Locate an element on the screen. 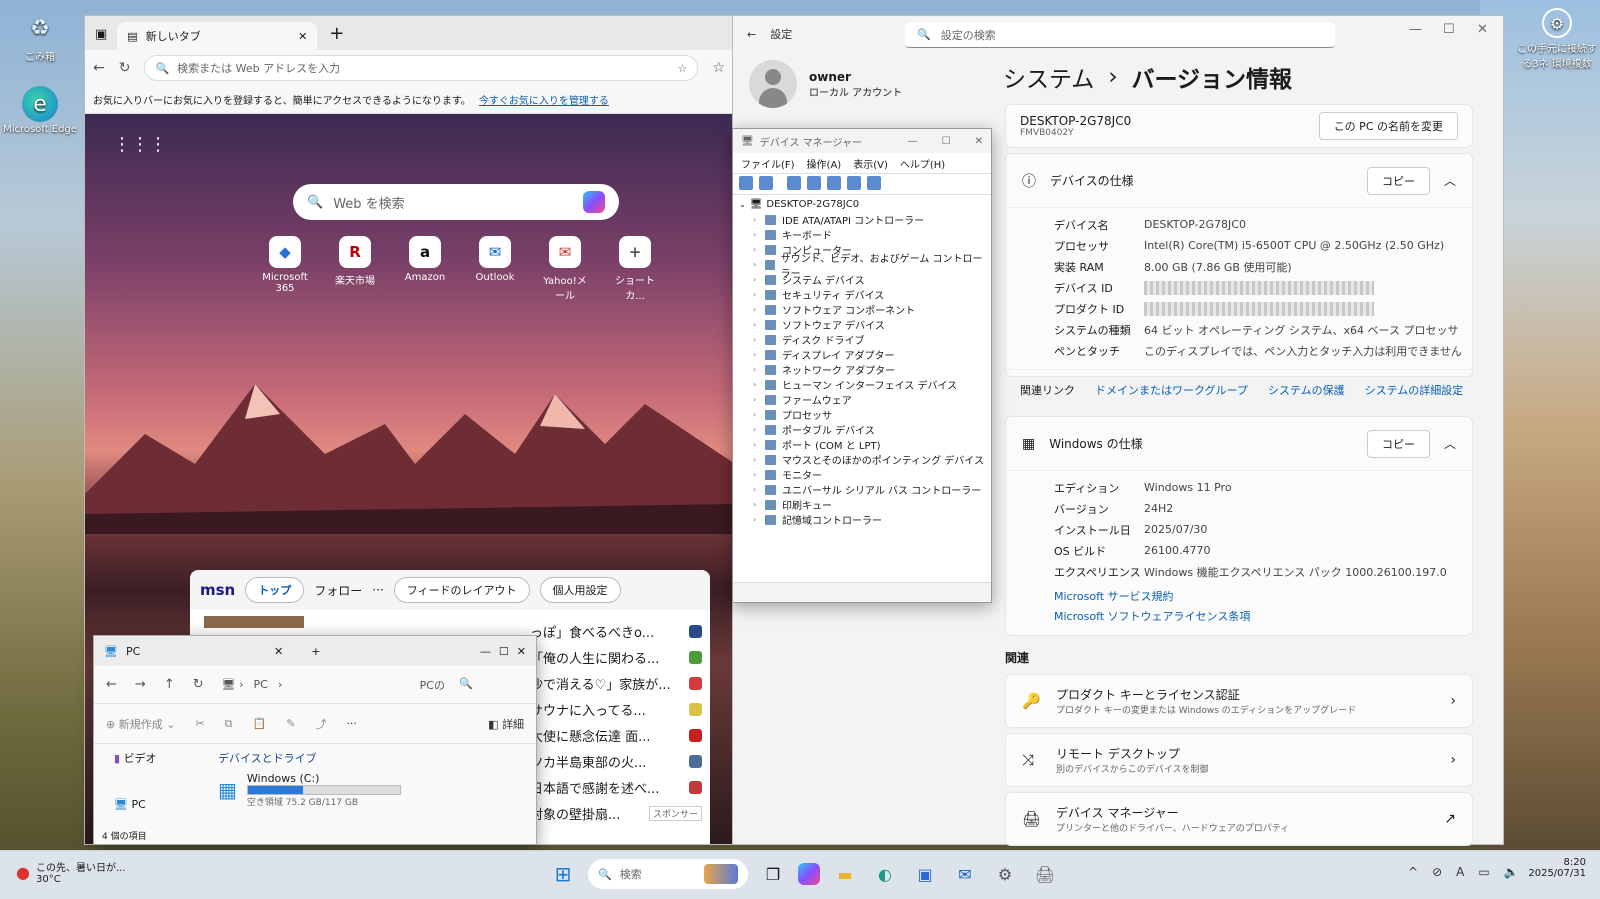 This screenshot has height=899, width=1600. details-button: ◧ 詳細 is located at coordinates (506, 724).